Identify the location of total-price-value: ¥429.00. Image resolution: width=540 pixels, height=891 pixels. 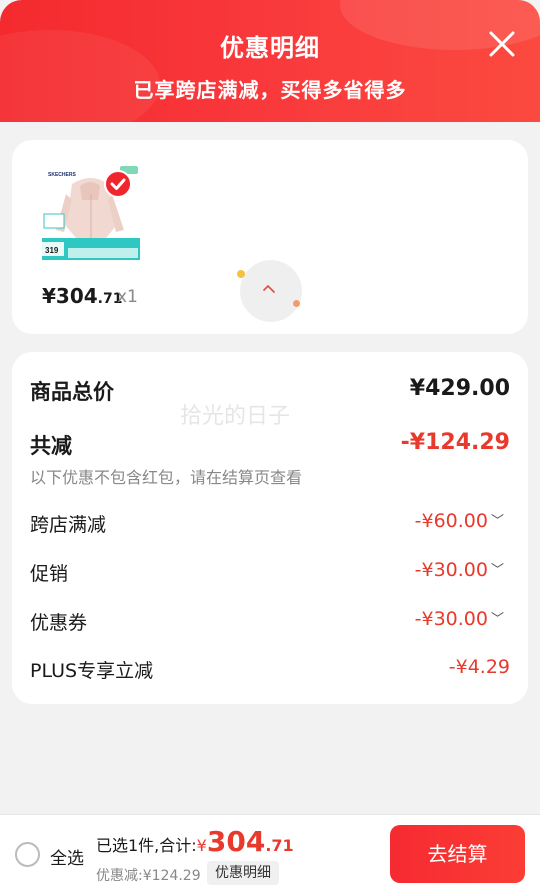
(459, 388).